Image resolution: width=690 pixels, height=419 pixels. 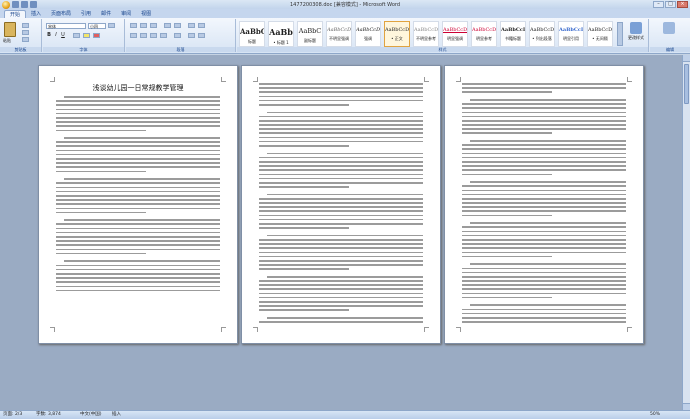 I want to click on font-color-icon, so click(x=96, y=35).